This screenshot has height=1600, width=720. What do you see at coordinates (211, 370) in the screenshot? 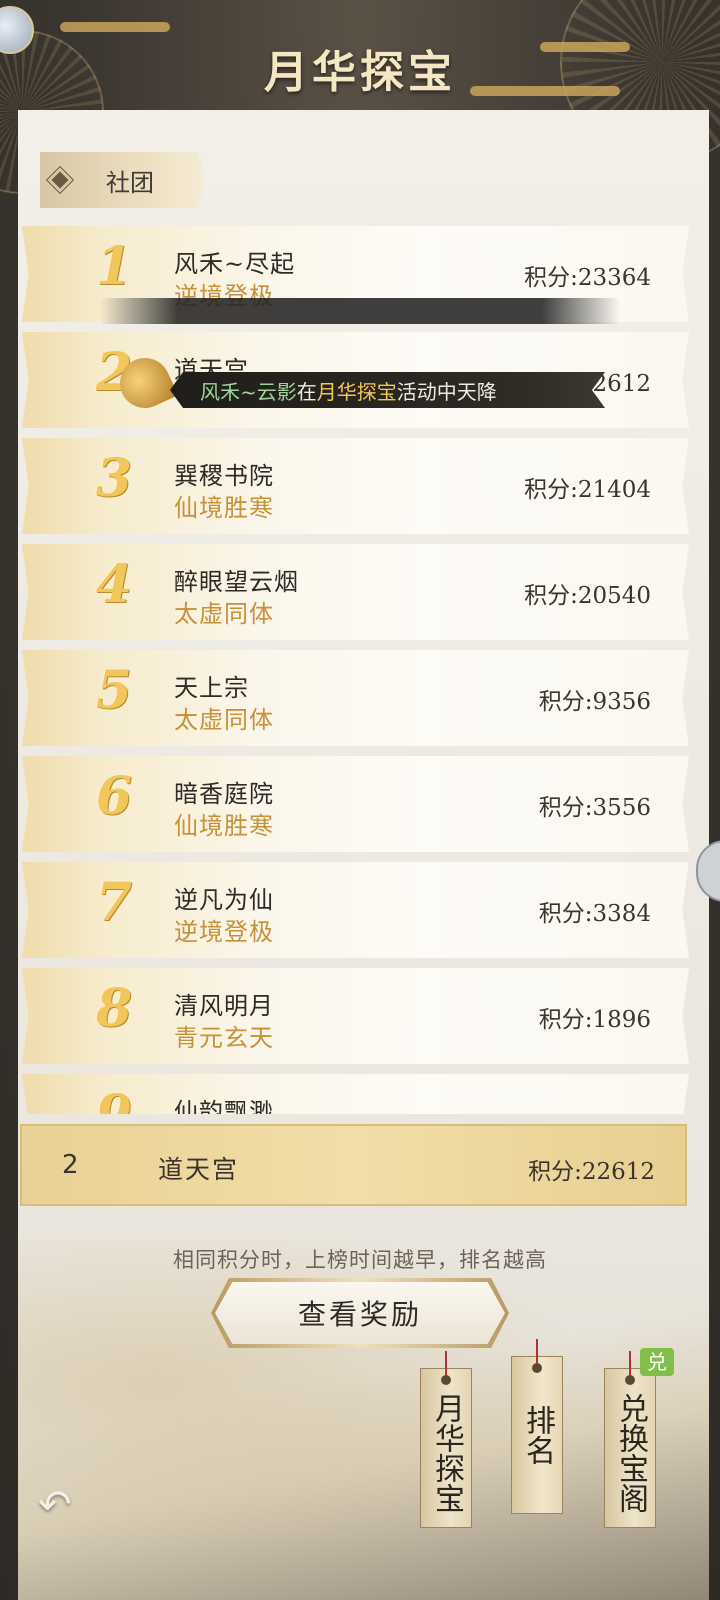
I see `club-name: 道天宫` at bounding box center [211, 370].